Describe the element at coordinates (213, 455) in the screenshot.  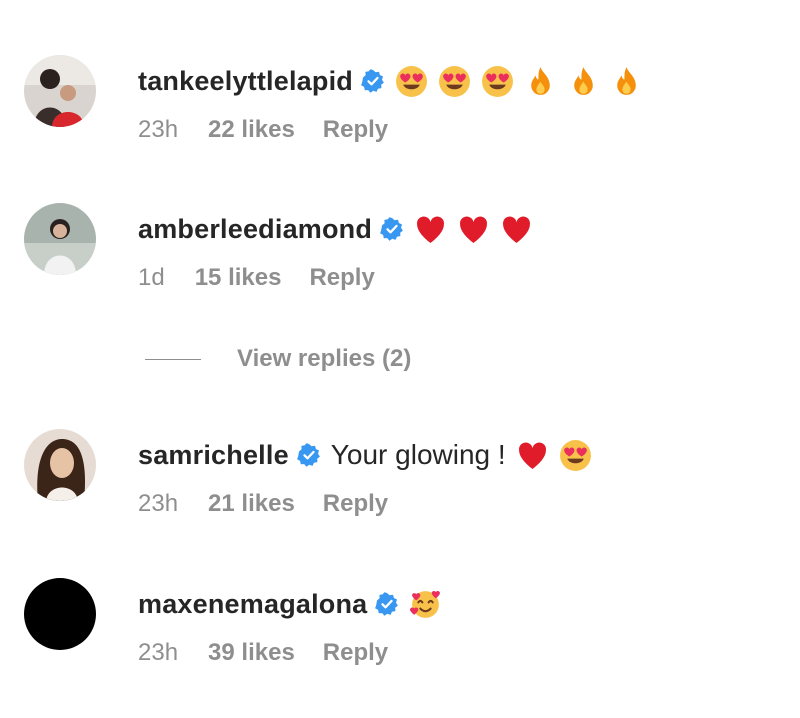
I see `username: samrichelle` at that location.